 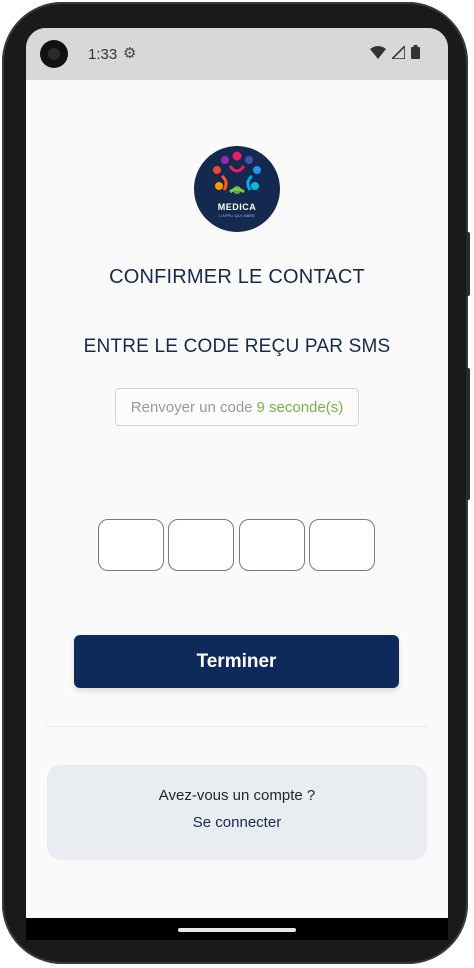 What do you see at coordinates (237, 346) in the screenshot?
I see `page-subtitle: ENTRE LE CODE REÇU PAR SMS` at bounding box center [237, 346].